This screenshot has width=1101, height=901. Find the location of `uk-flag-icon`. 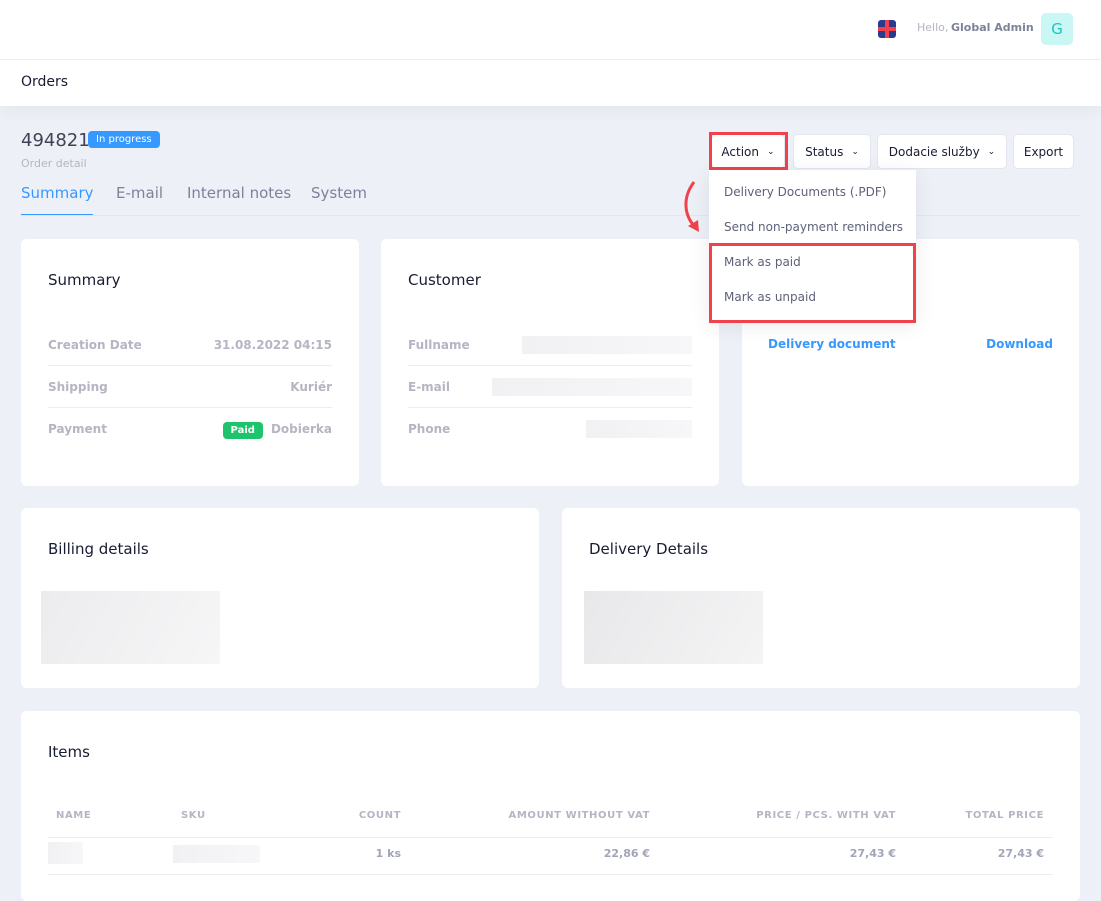

uk-flag-icon is located at coordinates (887, 29).